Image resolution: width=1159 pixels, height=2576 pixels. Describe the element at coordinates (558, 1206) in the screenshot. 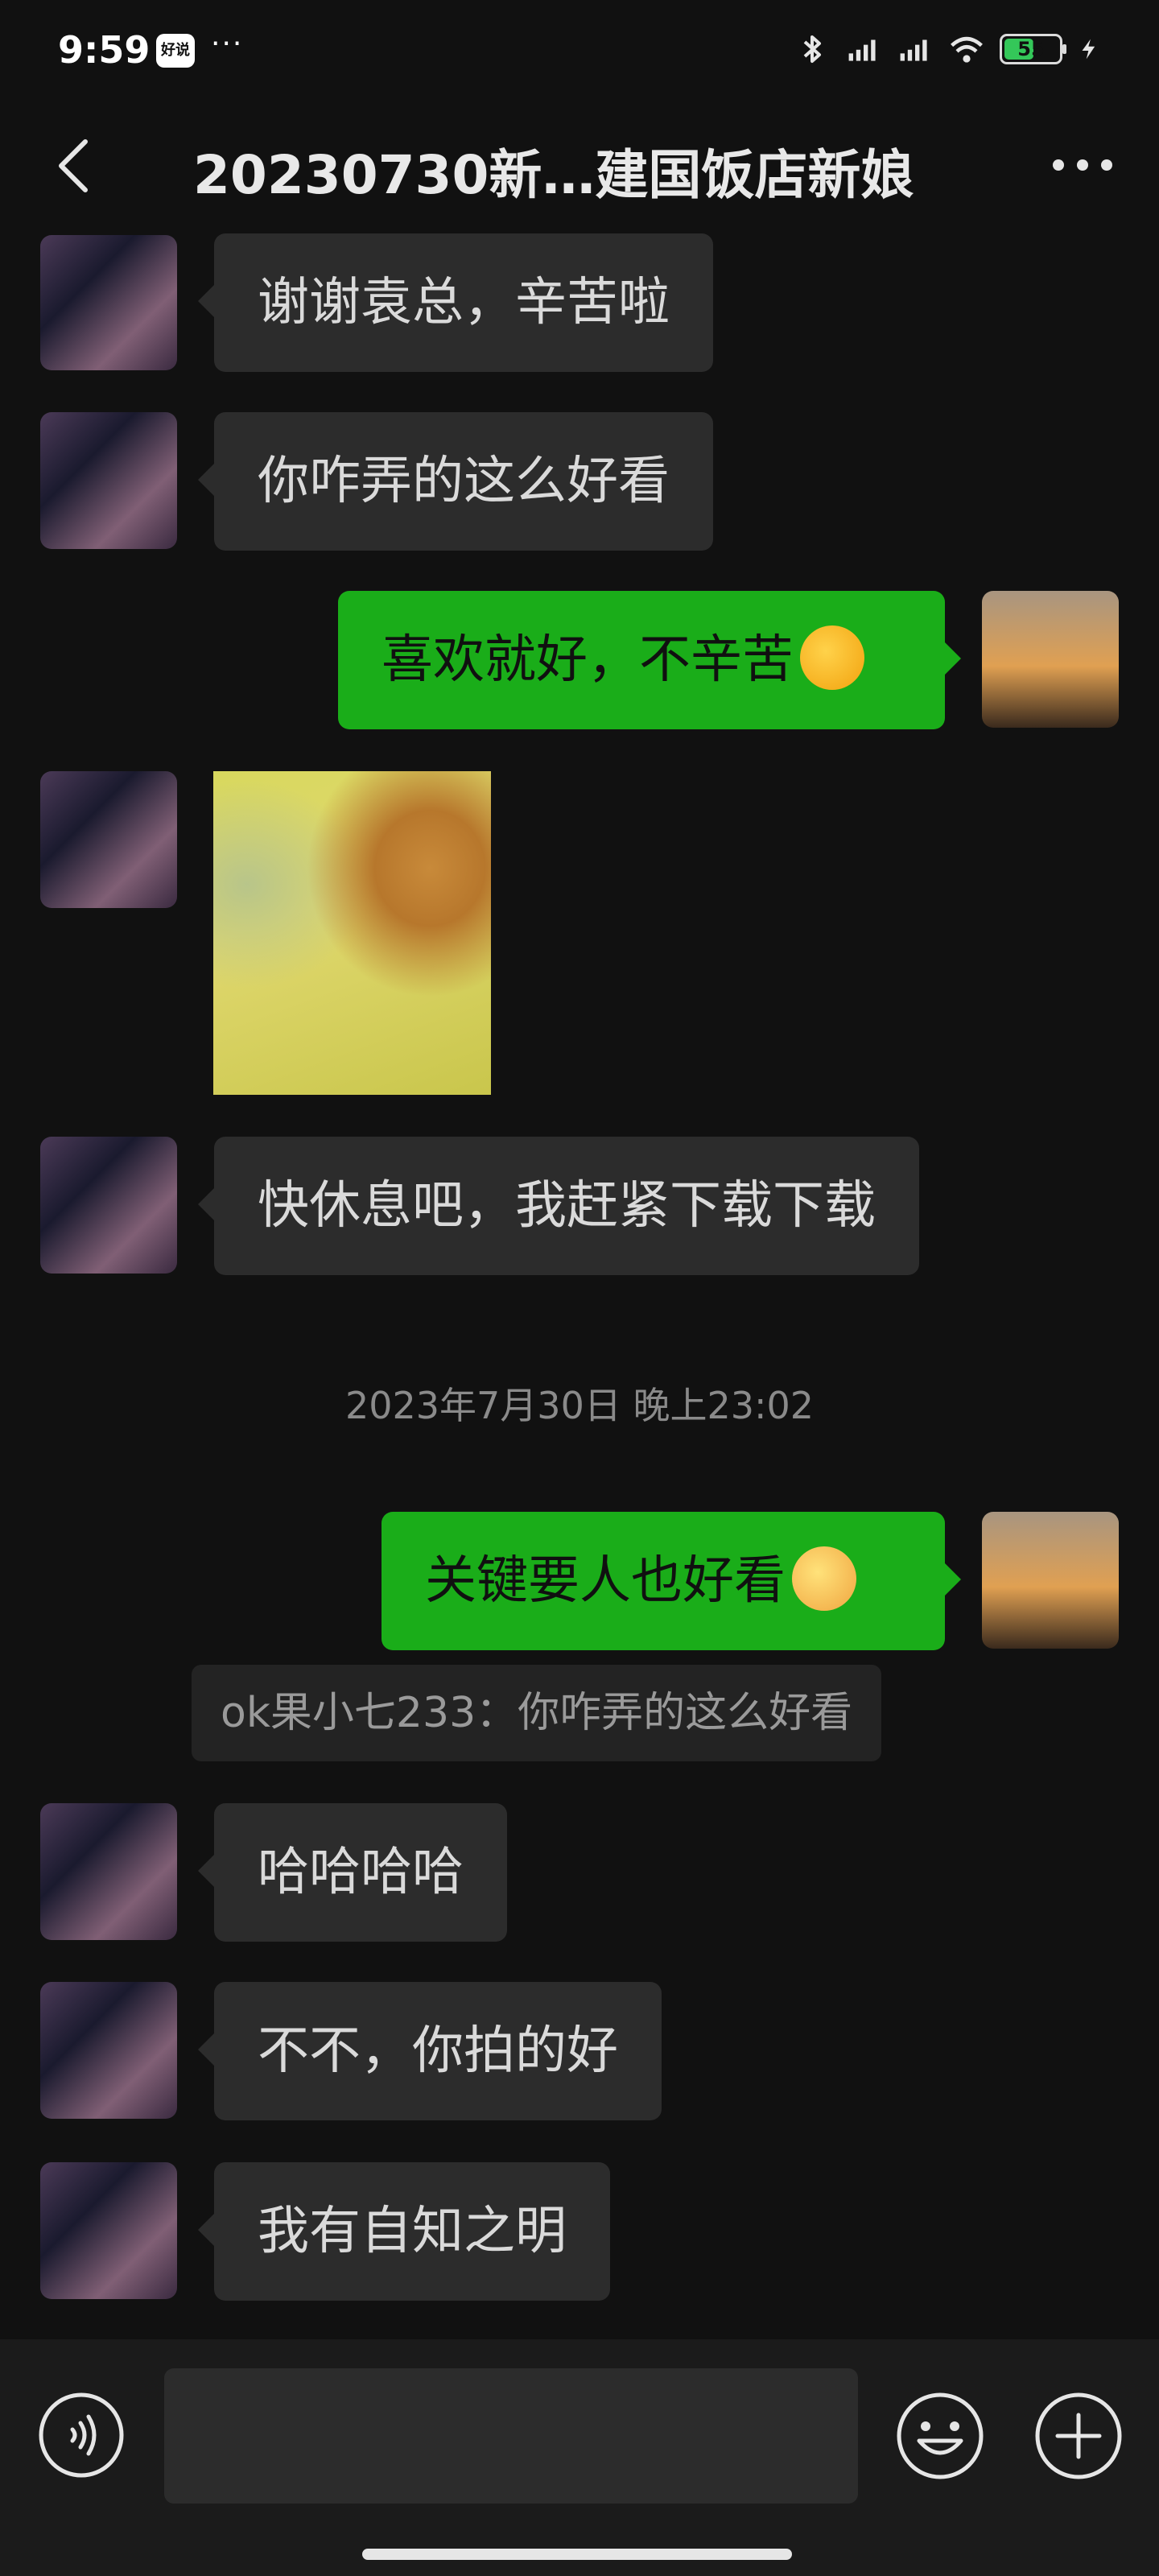

I see `message-bubble: 快休息吧，我赶紧下载下载` at that location.